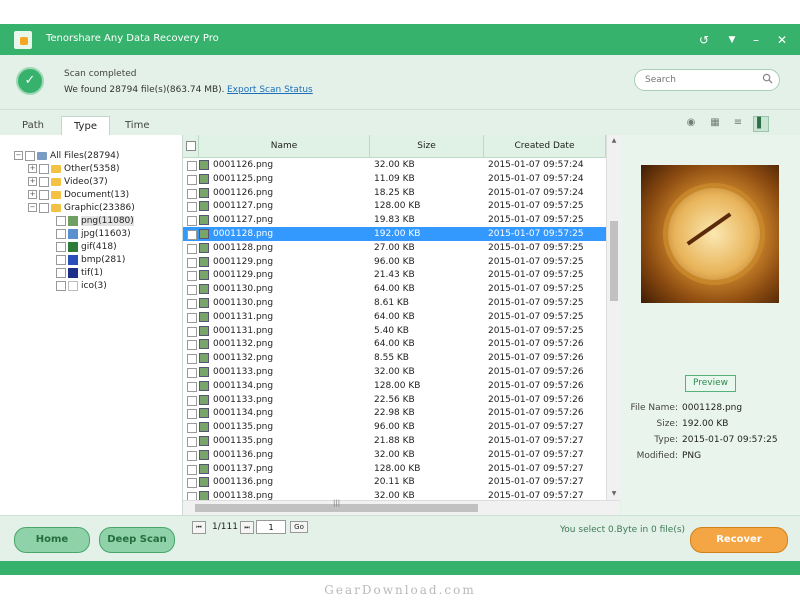 The width and height of the screenshot is (800, 600). What do you see at coordinates (394, 193) in the screenshot?
I see `table-row: 0001126.png 18.25 KB 2015-01-07 09:57:24` at bounding box center [394, 193].